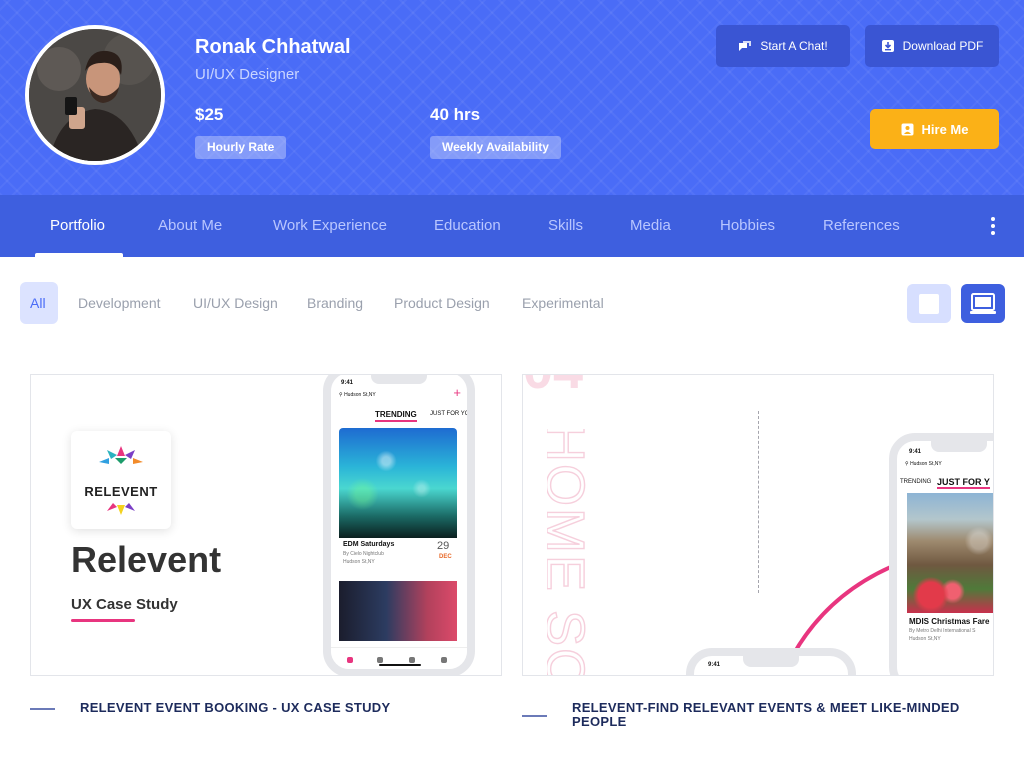 This screenshot has width=1024, height=768. I want to click on tab-work-experience: Work Experience, so click(330, 226).